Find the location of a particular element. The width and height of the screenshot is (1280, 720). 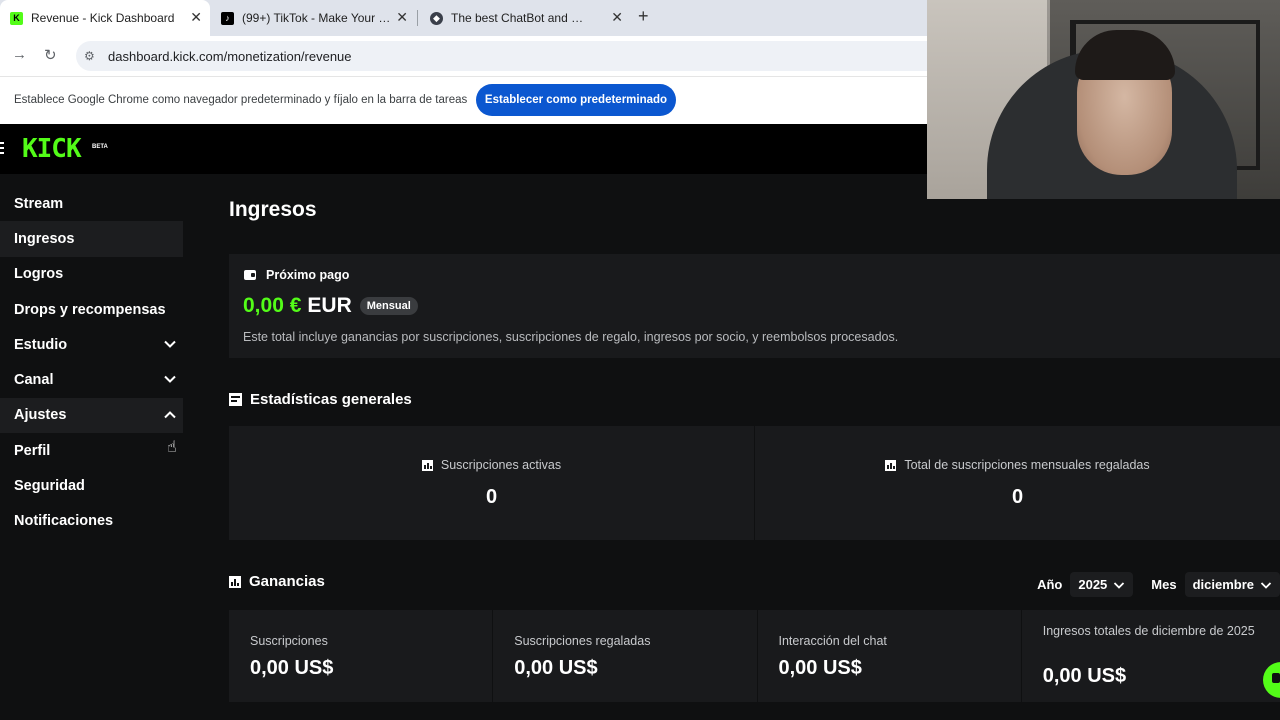

sidebar-item-label: Stream is located at coordinates (39, 203).